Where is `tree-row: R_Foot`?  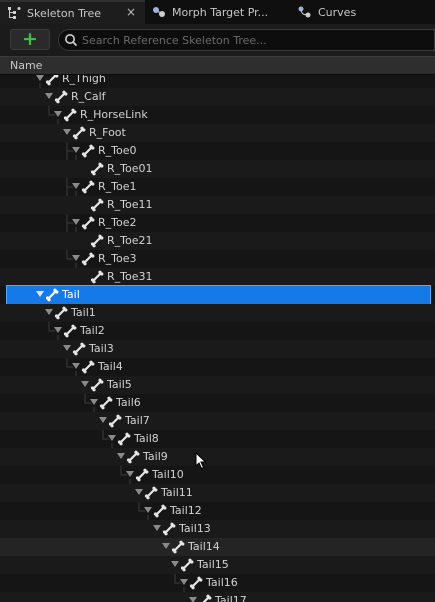 tree-row: R_Foot is located at coordinates (217, 133).